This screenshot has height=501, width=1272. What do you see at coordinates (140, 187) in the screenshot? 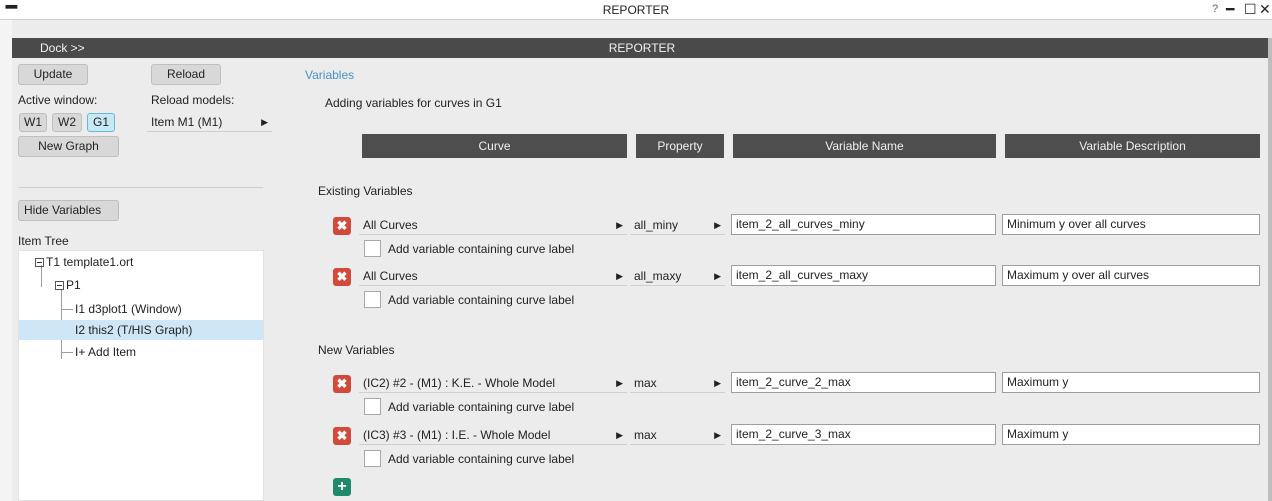
I see `divider` at bounding box center [140, 187].